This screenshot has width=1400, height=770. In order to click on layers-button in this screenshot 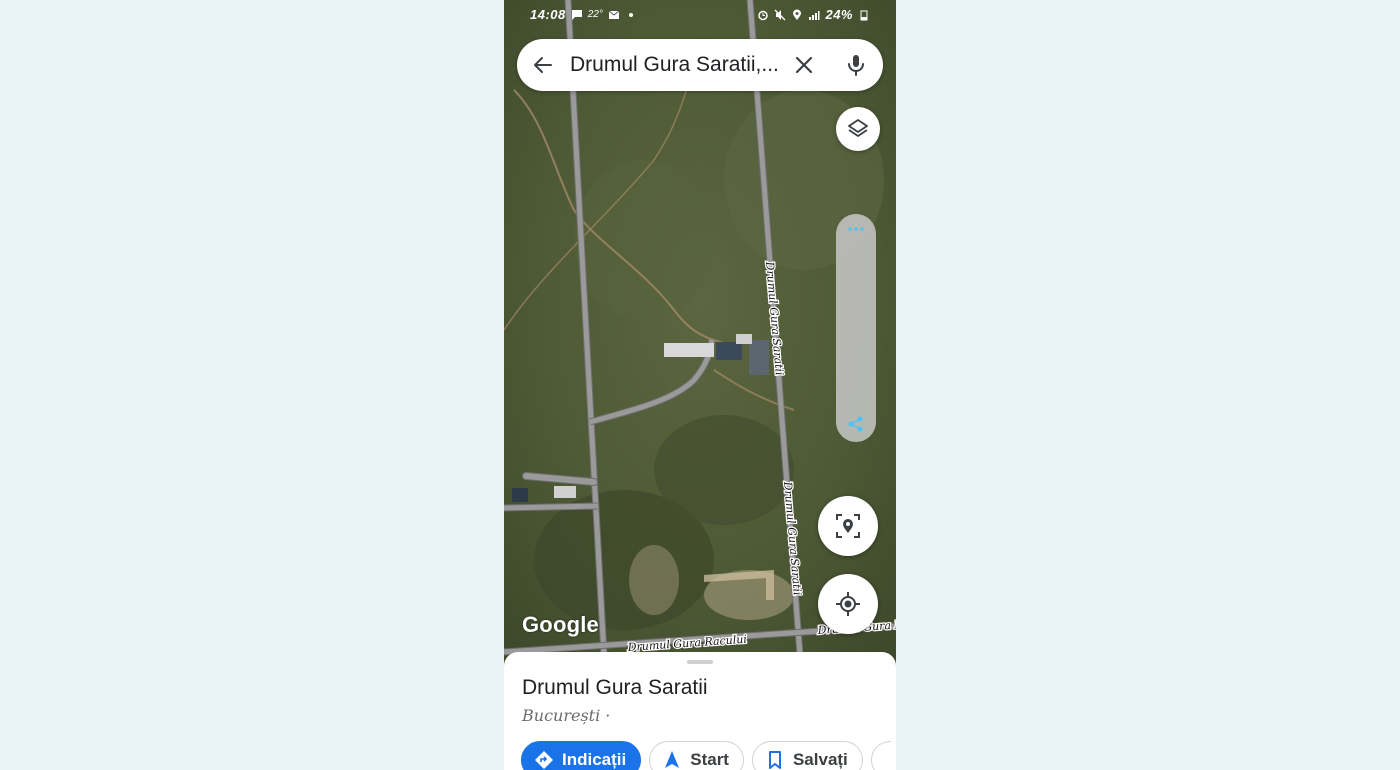, I will do `click(858, 129)`.